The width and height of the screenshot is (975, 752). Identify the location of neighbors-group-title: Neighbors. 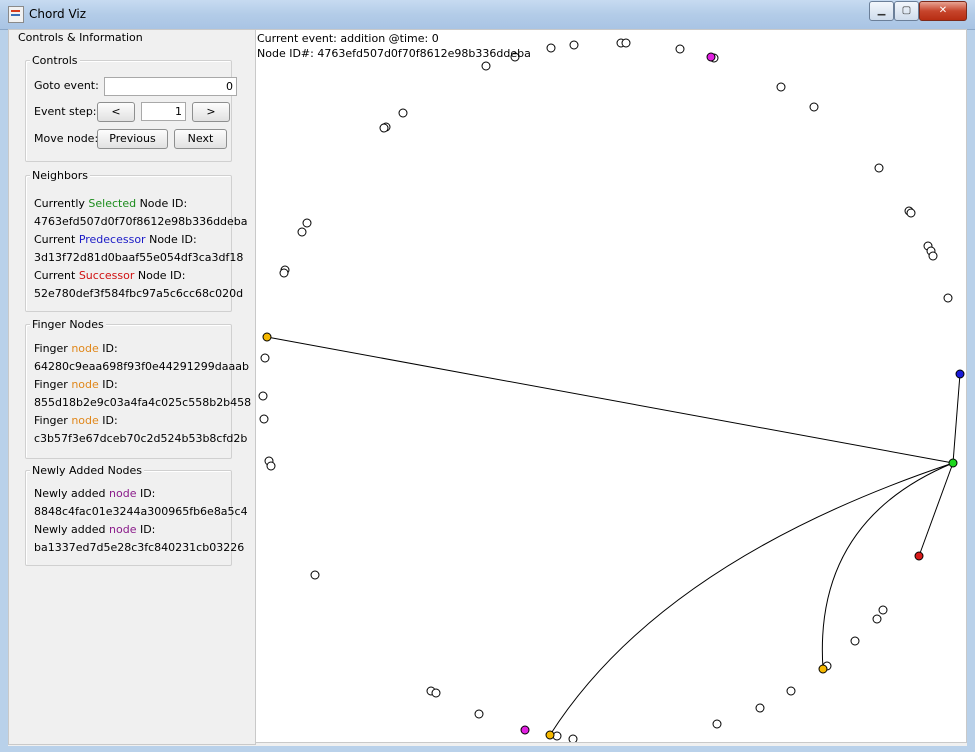
(60, 175).